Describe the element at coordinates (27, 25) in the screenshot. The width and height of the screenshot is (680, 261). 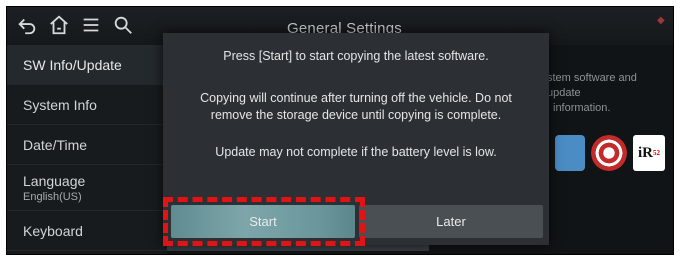
I see `back-icon` at that location.